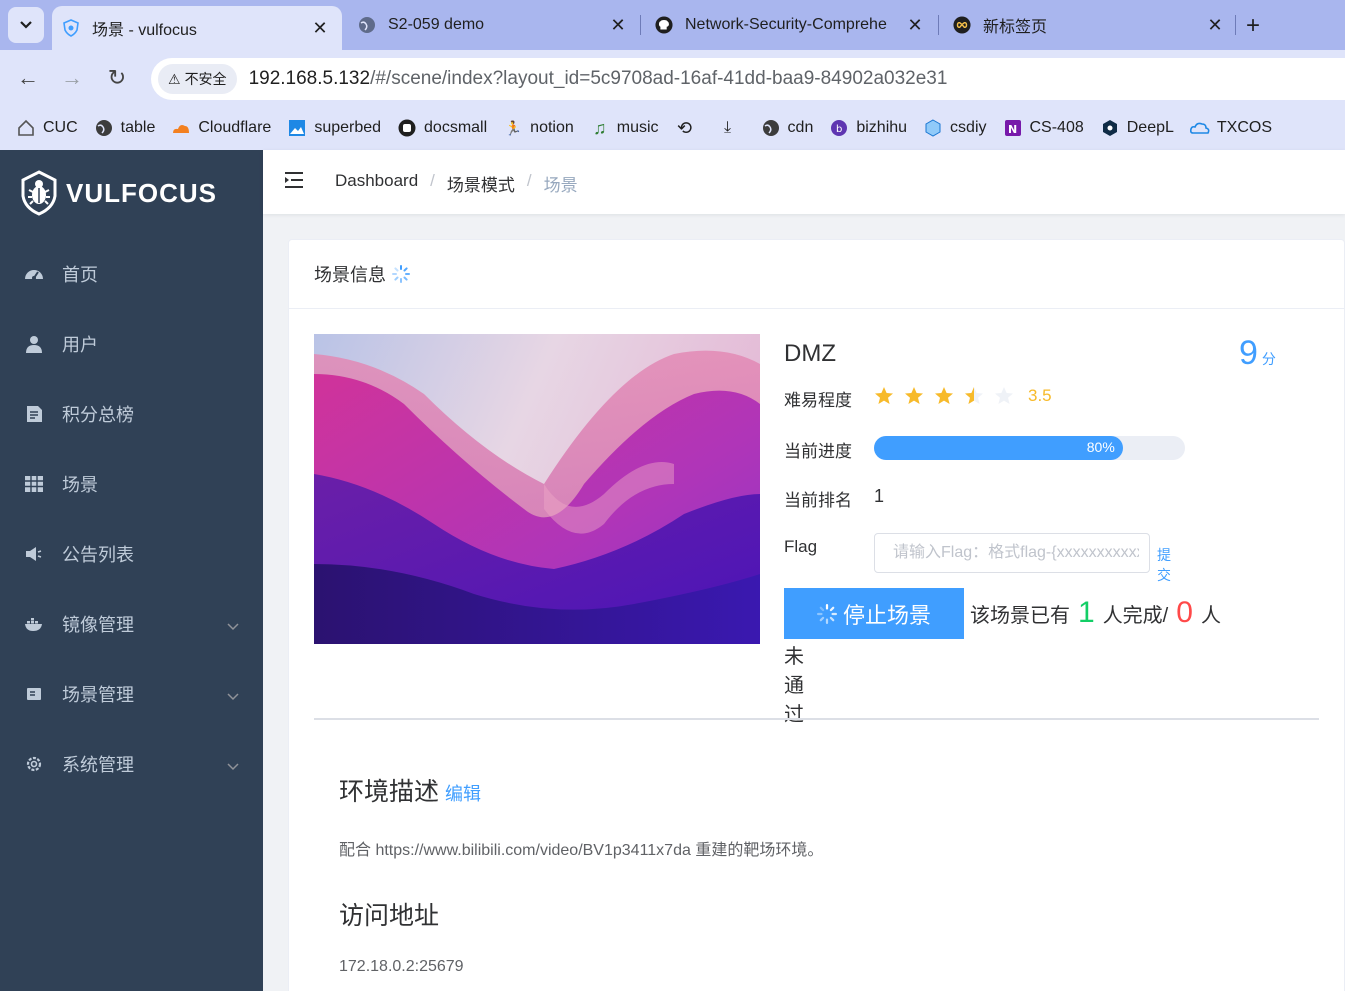 The image size is (1345, 991). I want to click on bizhihu-icon: b, so click(839, 128).